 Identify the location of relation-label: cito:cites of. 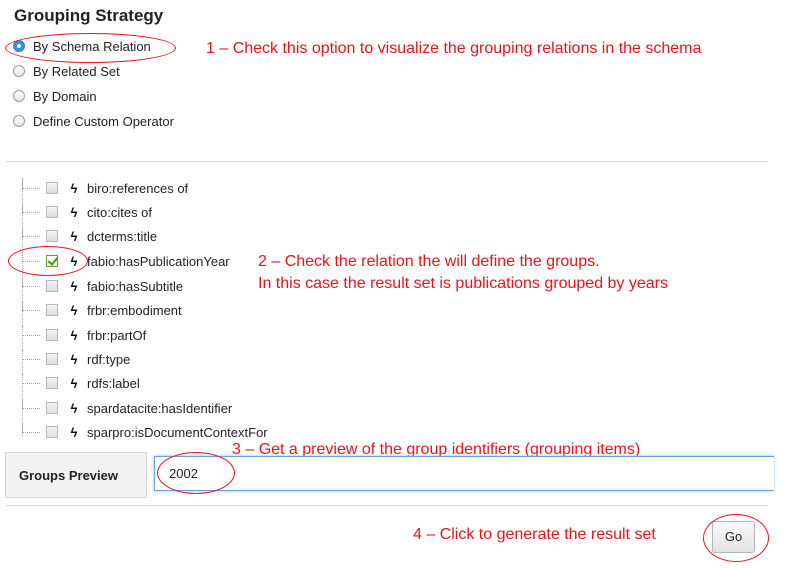
(120, 212).